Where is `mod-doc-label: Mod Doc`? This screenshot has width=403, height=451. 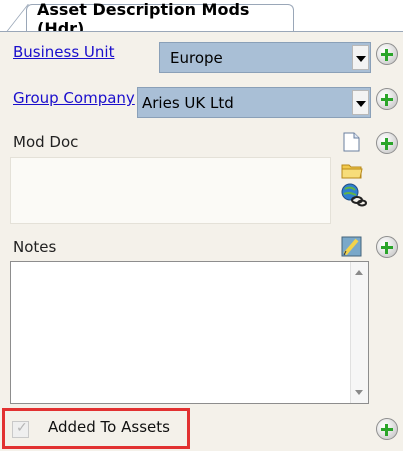 mod-doc-label: Mod Doc is located at coordinates (46, 142).